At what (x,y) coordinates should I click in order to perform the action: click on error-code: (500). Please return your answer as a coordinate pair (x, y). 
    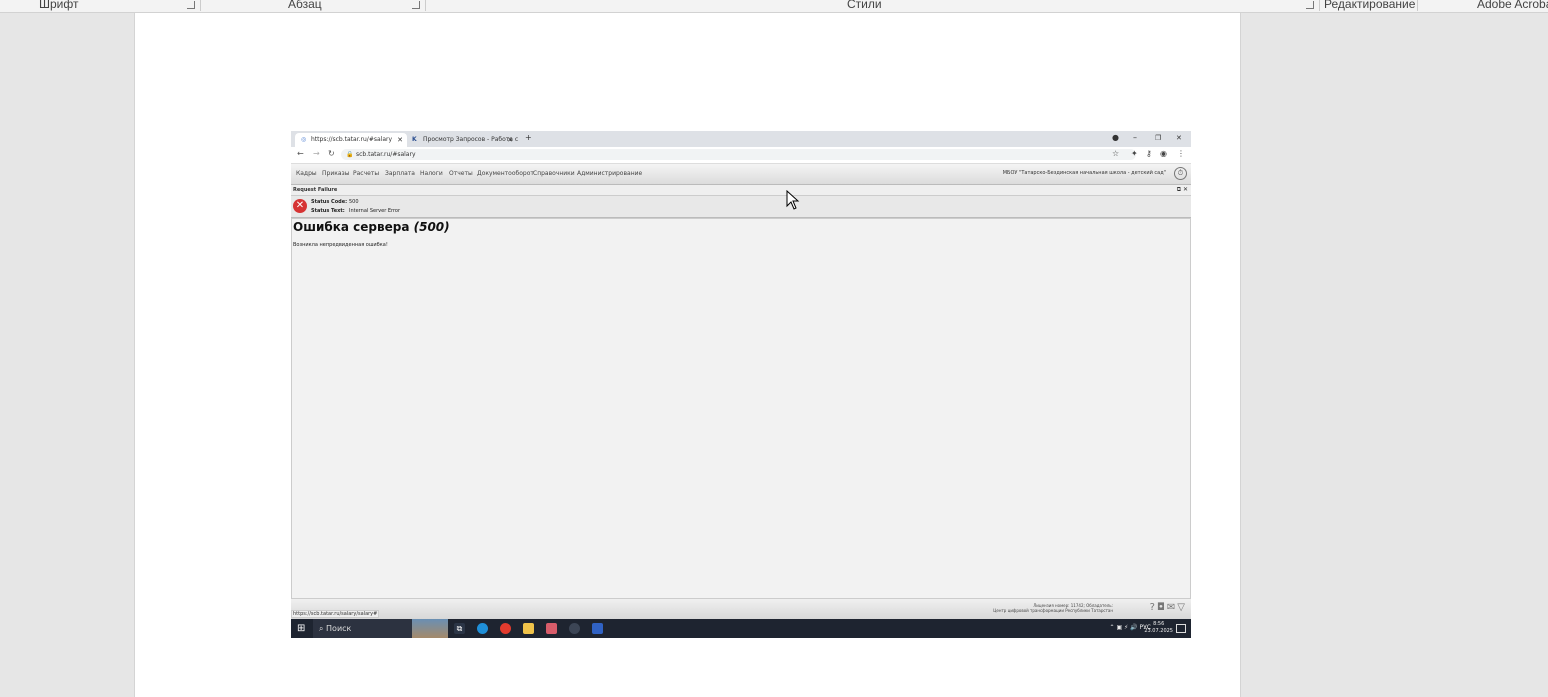
    Looking at the image, I should click on (431, 227).